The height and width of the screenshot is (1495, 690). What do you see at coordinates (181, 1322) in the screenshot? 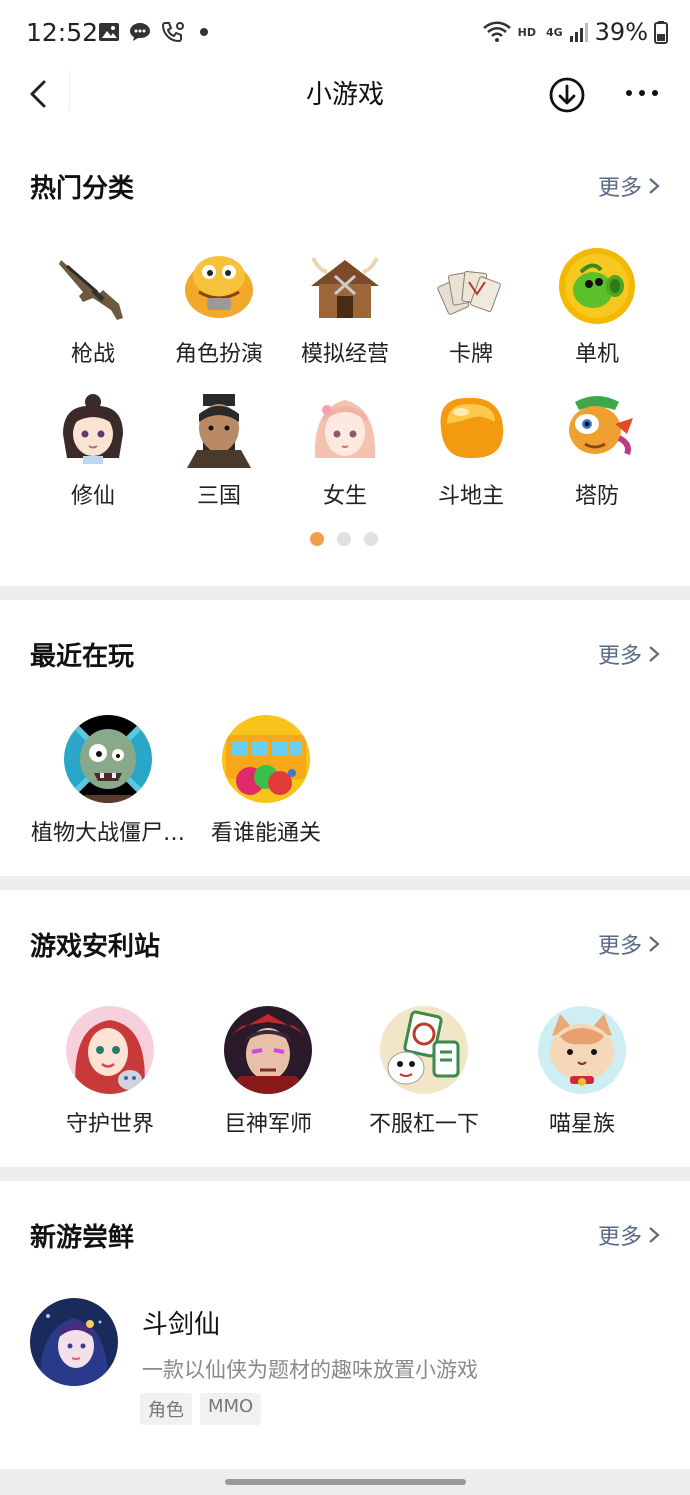
I see `new-game-title: 斗剑仙` at bounding box center [181, 1322].